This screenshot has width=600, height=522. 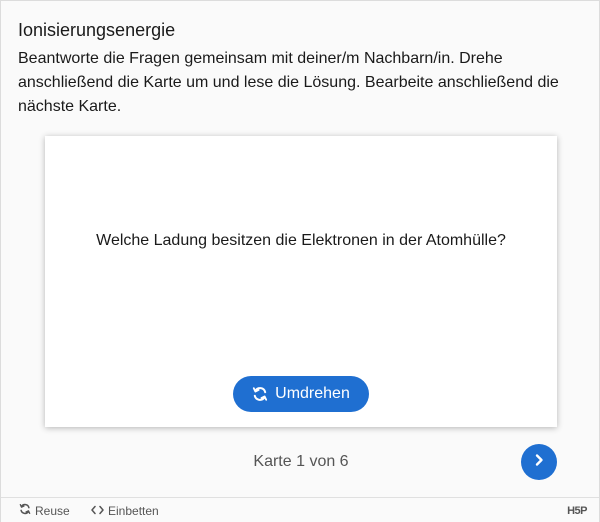 What do you see at coordinates (312, 393) in the screenshot?
I see `turn-card-label: Umdrehen` at bounding box center [312, 393].